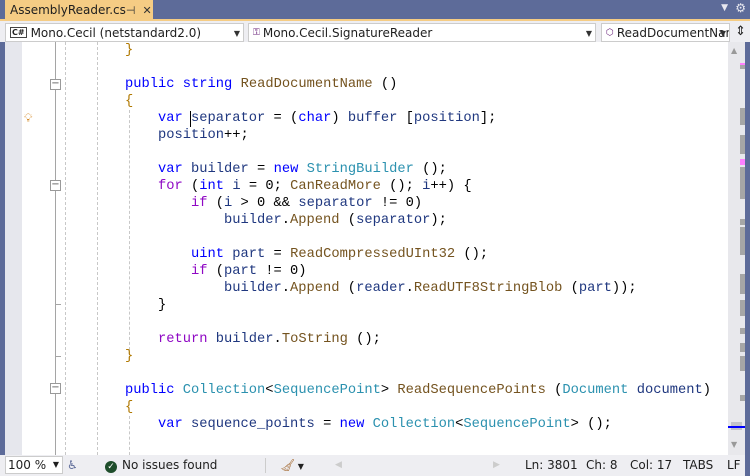 The image size is (750, 476). Describe the element at coordinates (208, 254) in the screenshot. I see `code-token: uint` at that location.